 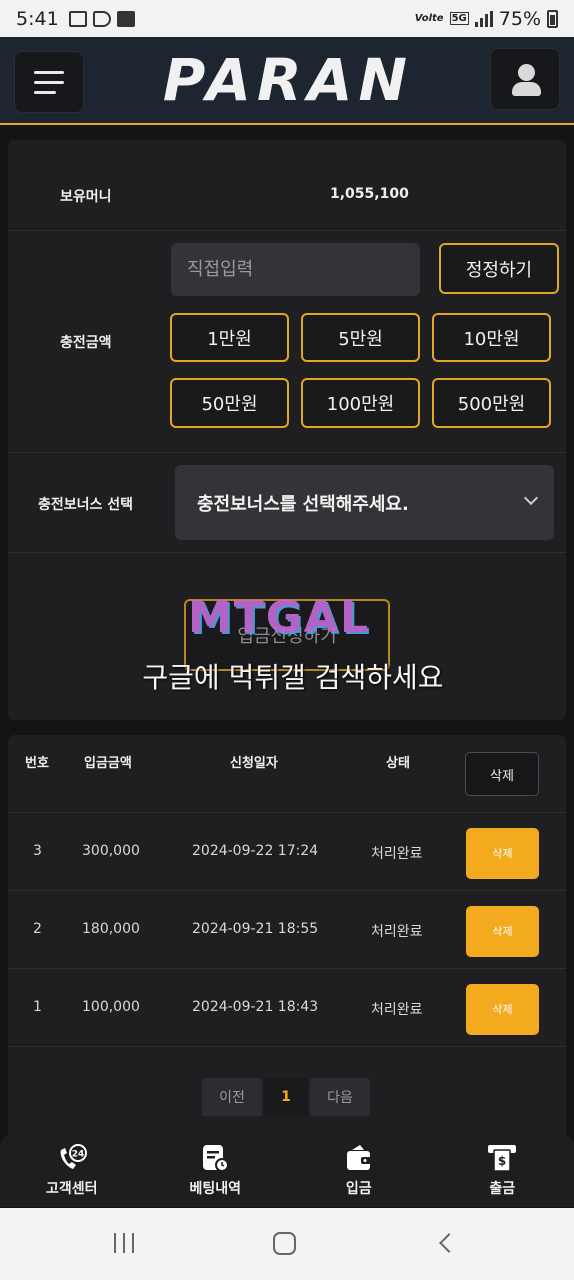 What do you see at coordinates (125, 18) in the screenshot?
I see `checkbox-notification-icon` at bounding box center [125, 18].